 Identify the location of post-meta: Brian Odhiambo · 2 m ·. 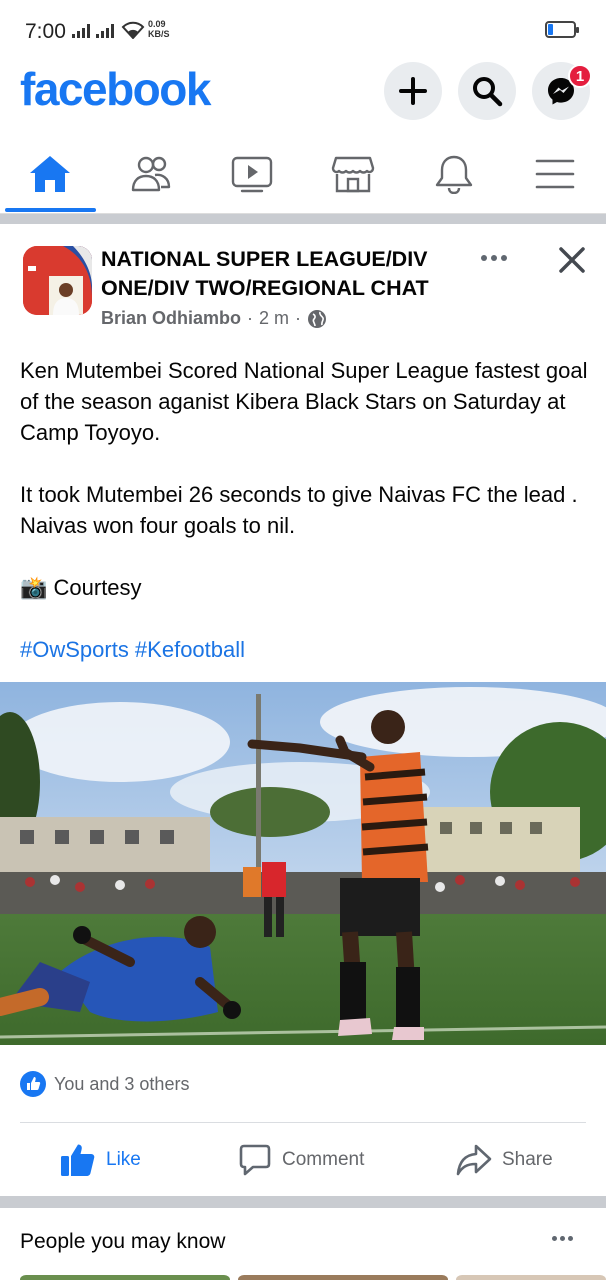
(214, 318).